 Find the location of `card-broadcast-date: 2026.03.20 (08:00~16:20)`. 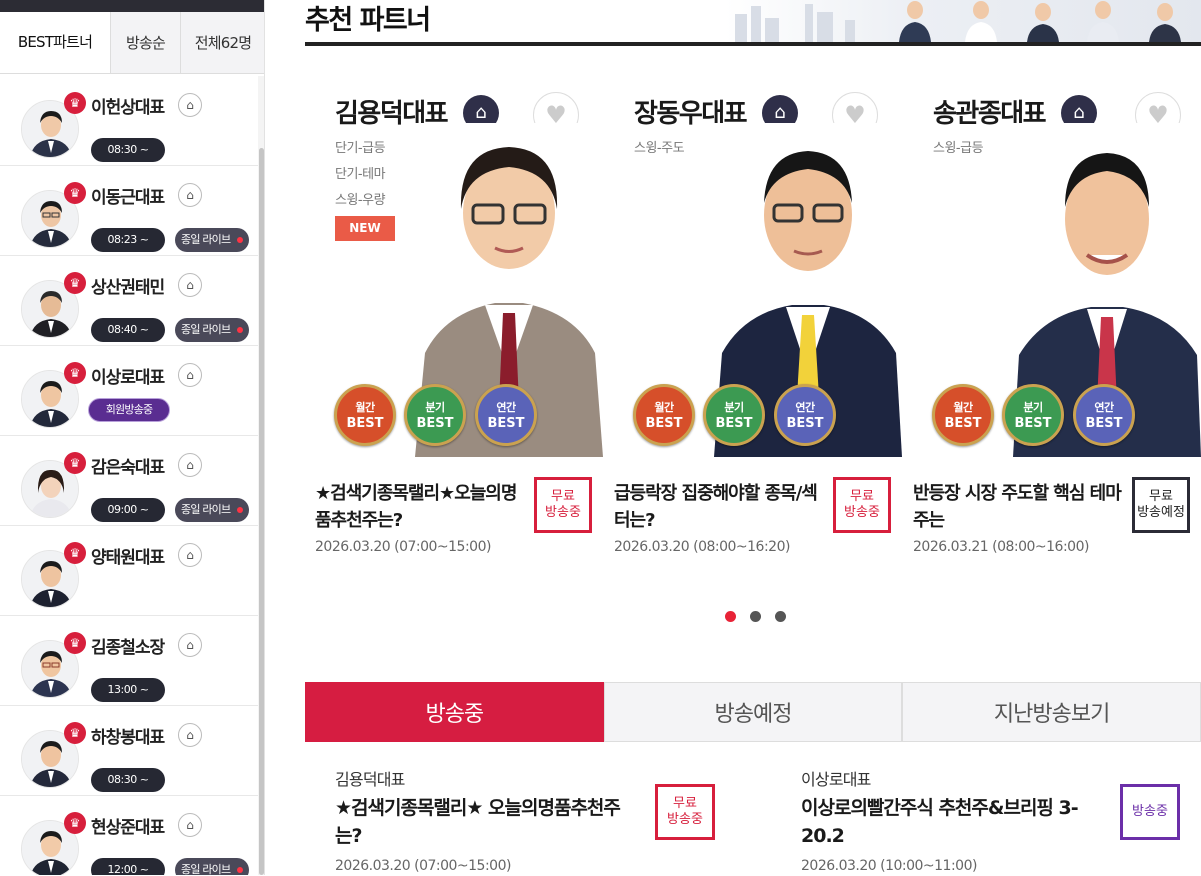

card-broadcast-date: 2026.03.20 (08:00~16:20) is located at coordinates (702, 547).